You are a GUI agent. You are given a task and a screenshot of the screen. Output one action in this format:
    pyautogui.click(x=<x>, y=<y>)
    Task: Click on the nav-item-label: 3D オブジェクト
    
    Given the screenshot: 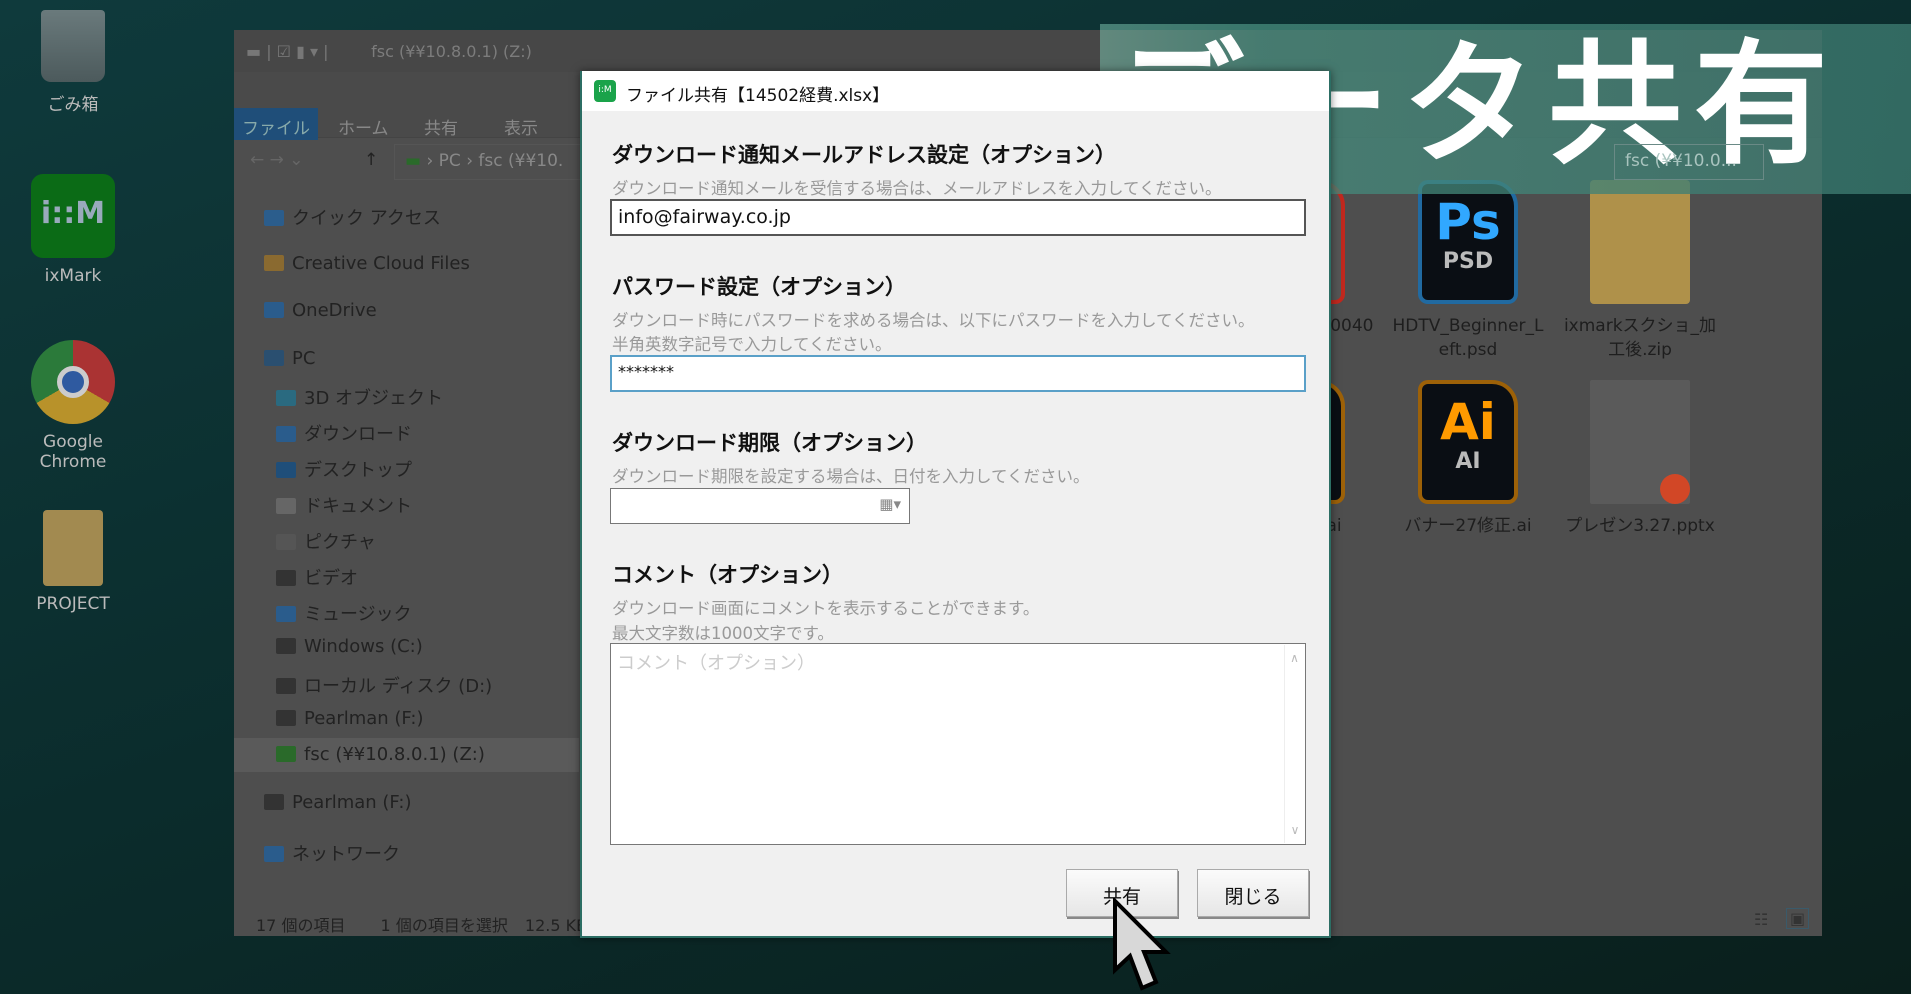 What is the action you would take?
    pyautogui.click(x=374, y=398)
    